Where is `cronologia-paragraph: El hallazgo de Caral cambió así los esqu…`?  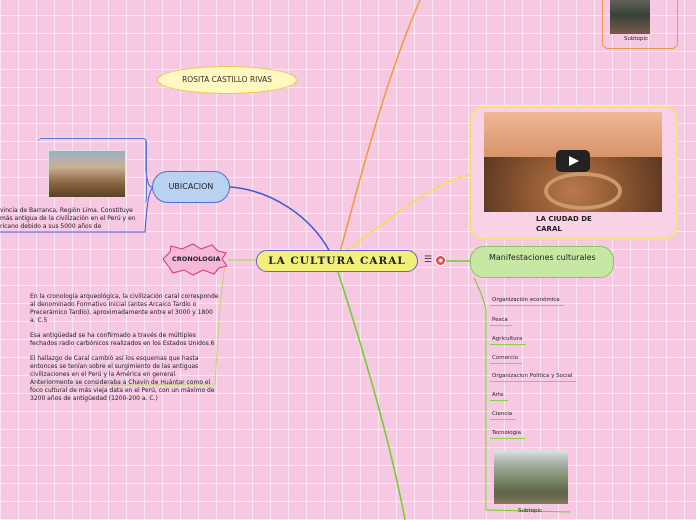
cronologia-paragraph: El hallazgo de Caral cambió así los esqu… is located at coordinates (122, 378).